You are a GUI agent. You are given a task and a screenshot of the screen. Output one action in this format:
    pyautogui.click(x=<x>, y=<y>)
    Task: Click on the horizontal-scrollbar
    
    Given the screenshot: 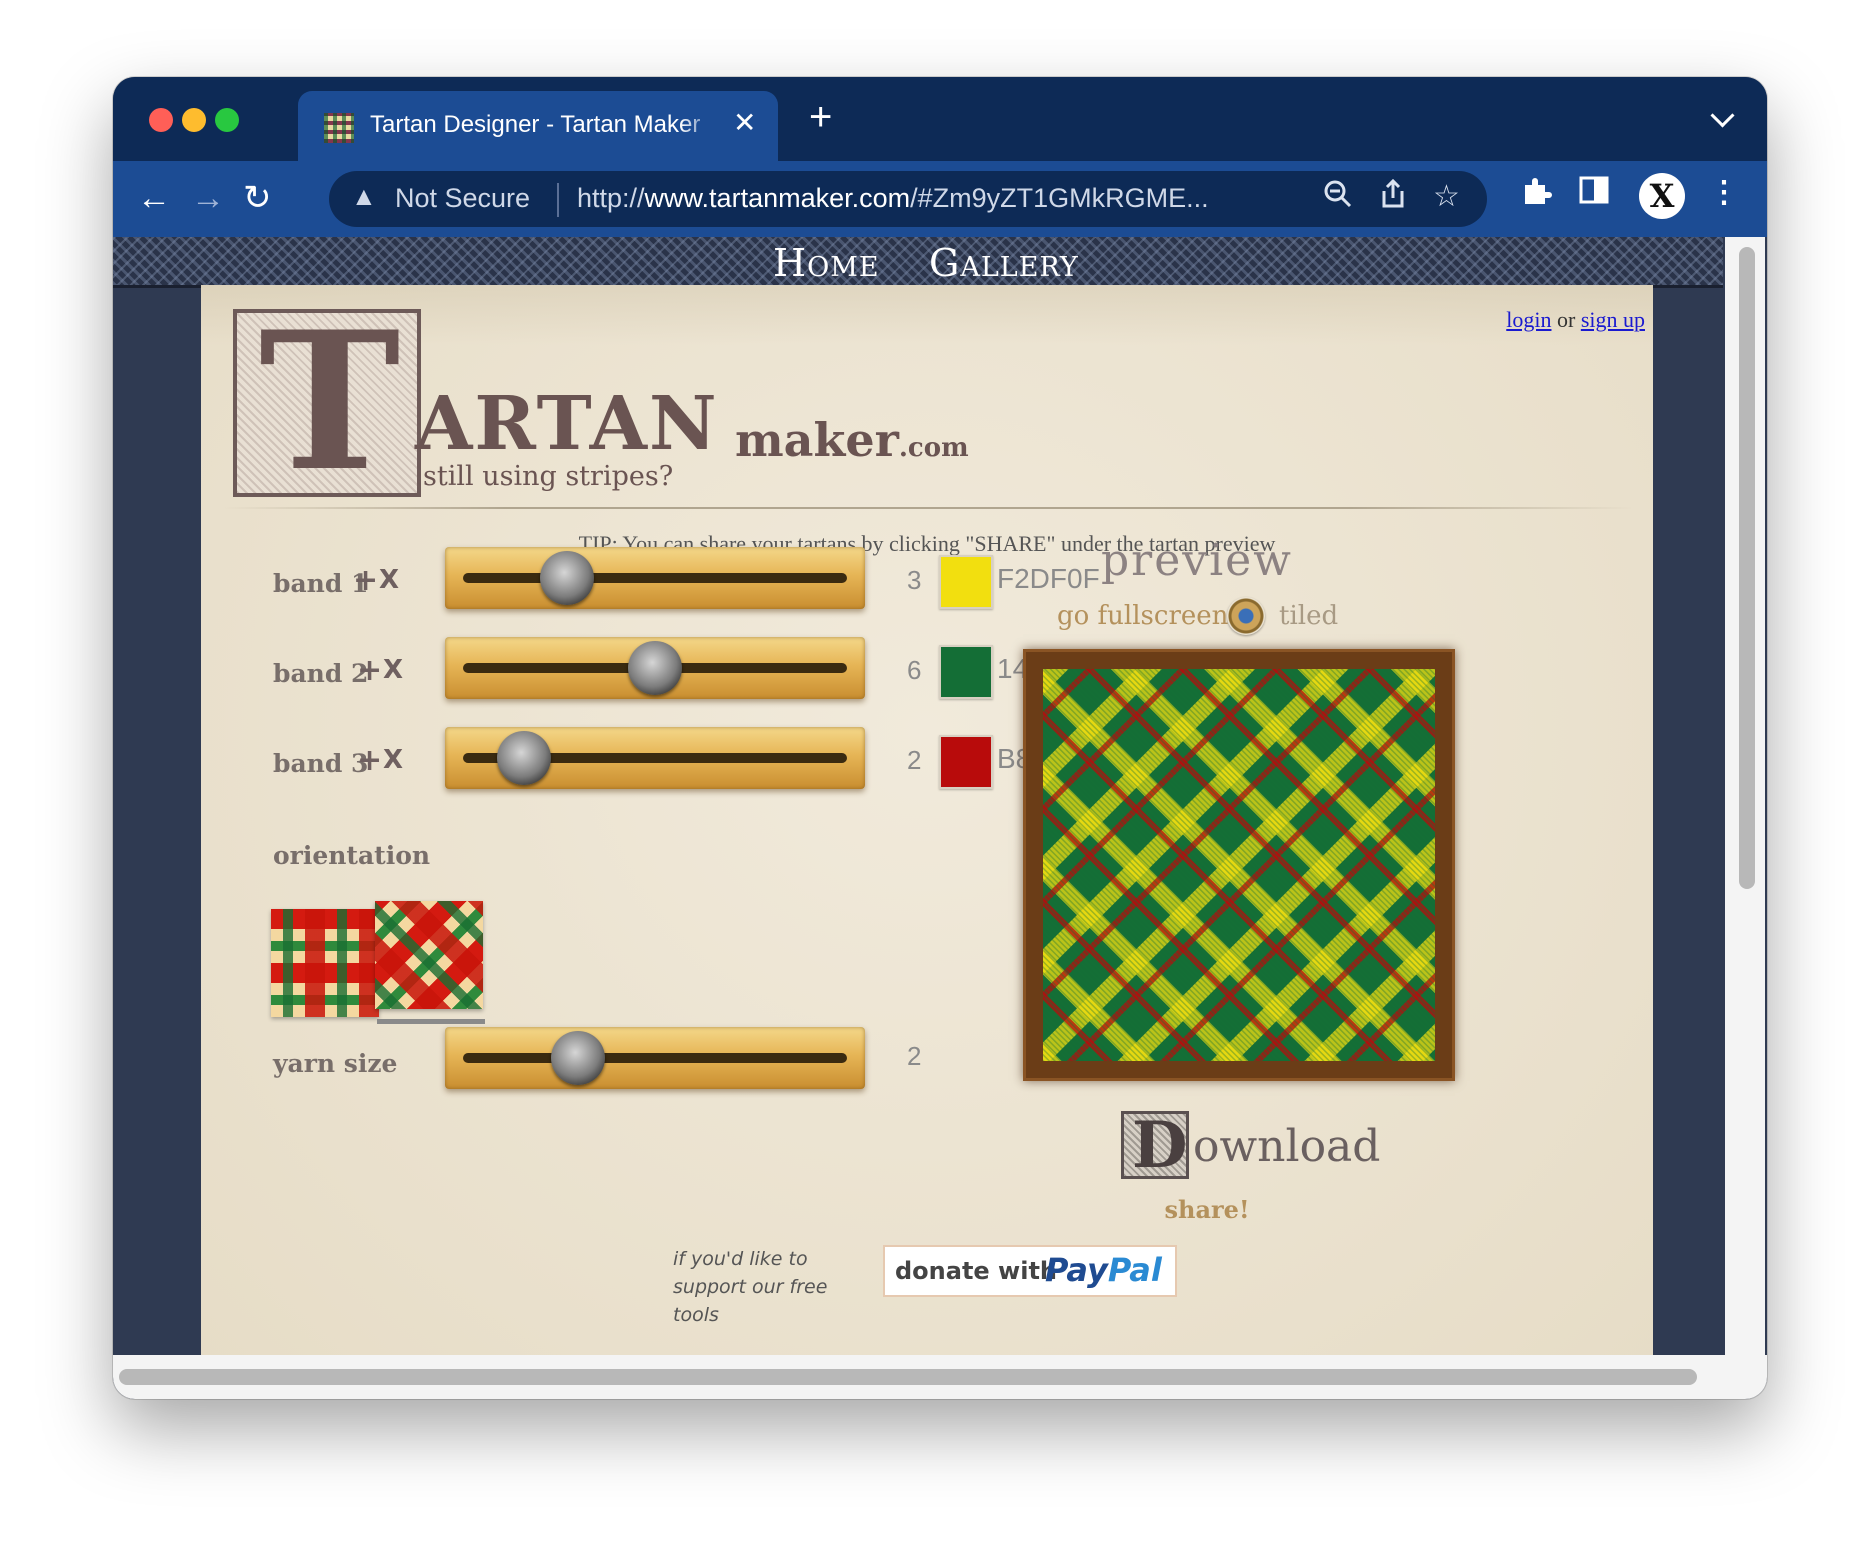 What is the action you would take?
    pyautogui.click(x=940, y=1377)
    